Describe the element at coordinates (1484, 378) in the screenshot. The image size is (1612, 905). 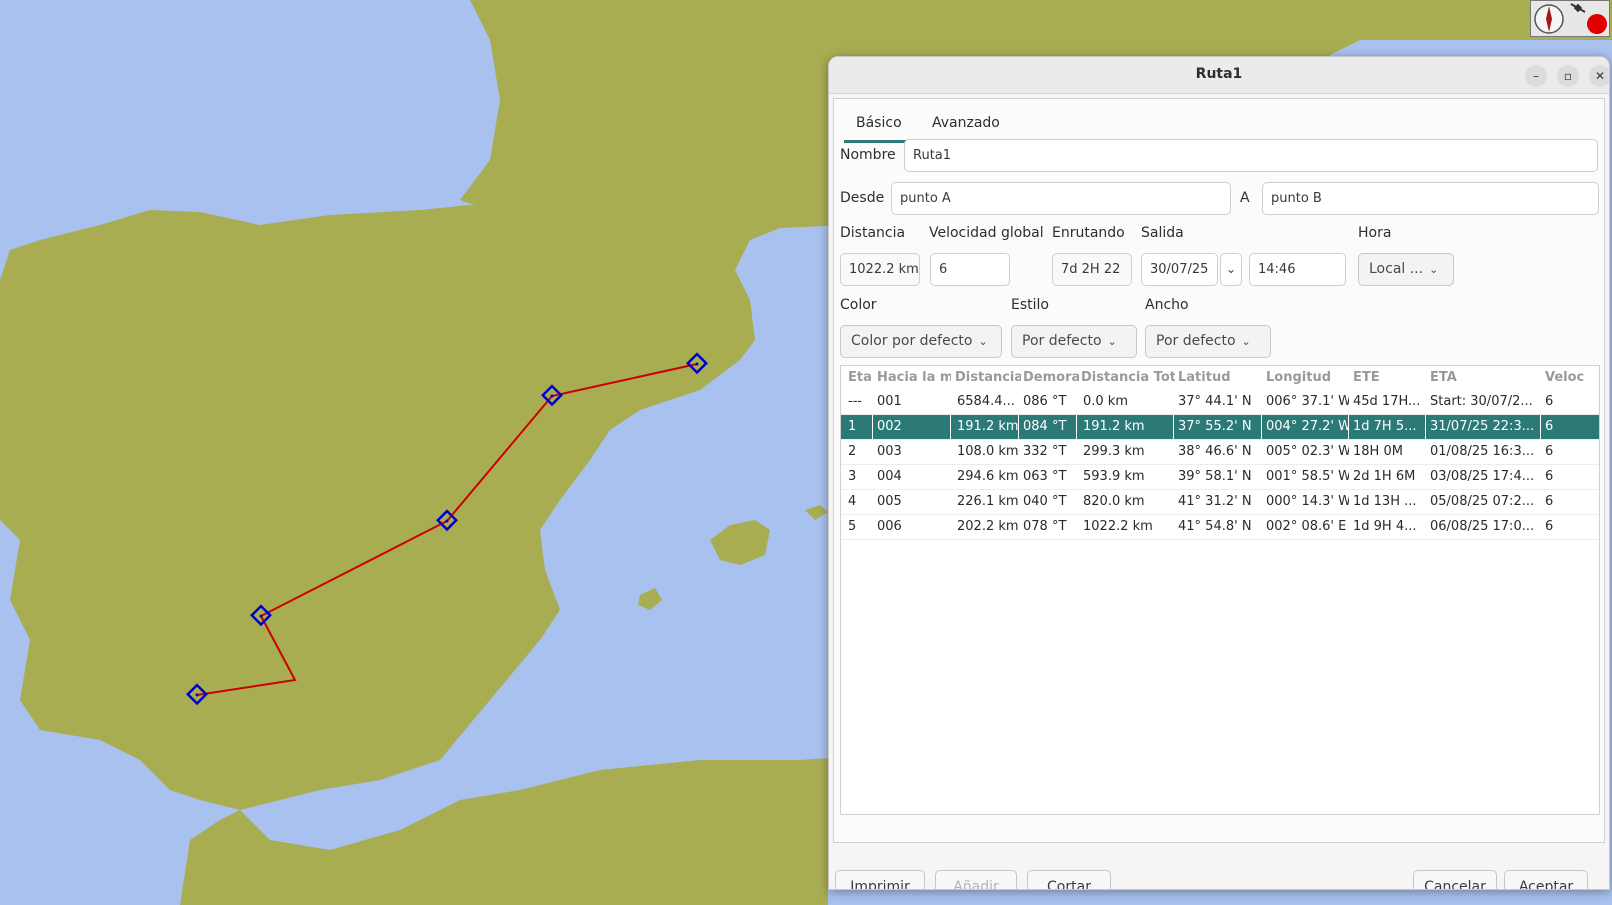
I see `column-header: ETA` at that location.